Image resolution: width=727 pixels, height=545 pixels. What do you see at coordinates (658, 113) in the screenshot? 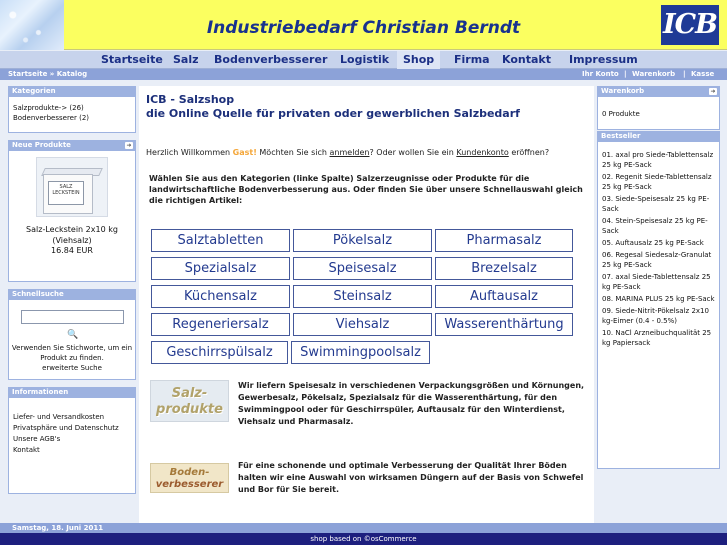
I see `cart-box: 0 Produkte` at bounding box center [658, 113].